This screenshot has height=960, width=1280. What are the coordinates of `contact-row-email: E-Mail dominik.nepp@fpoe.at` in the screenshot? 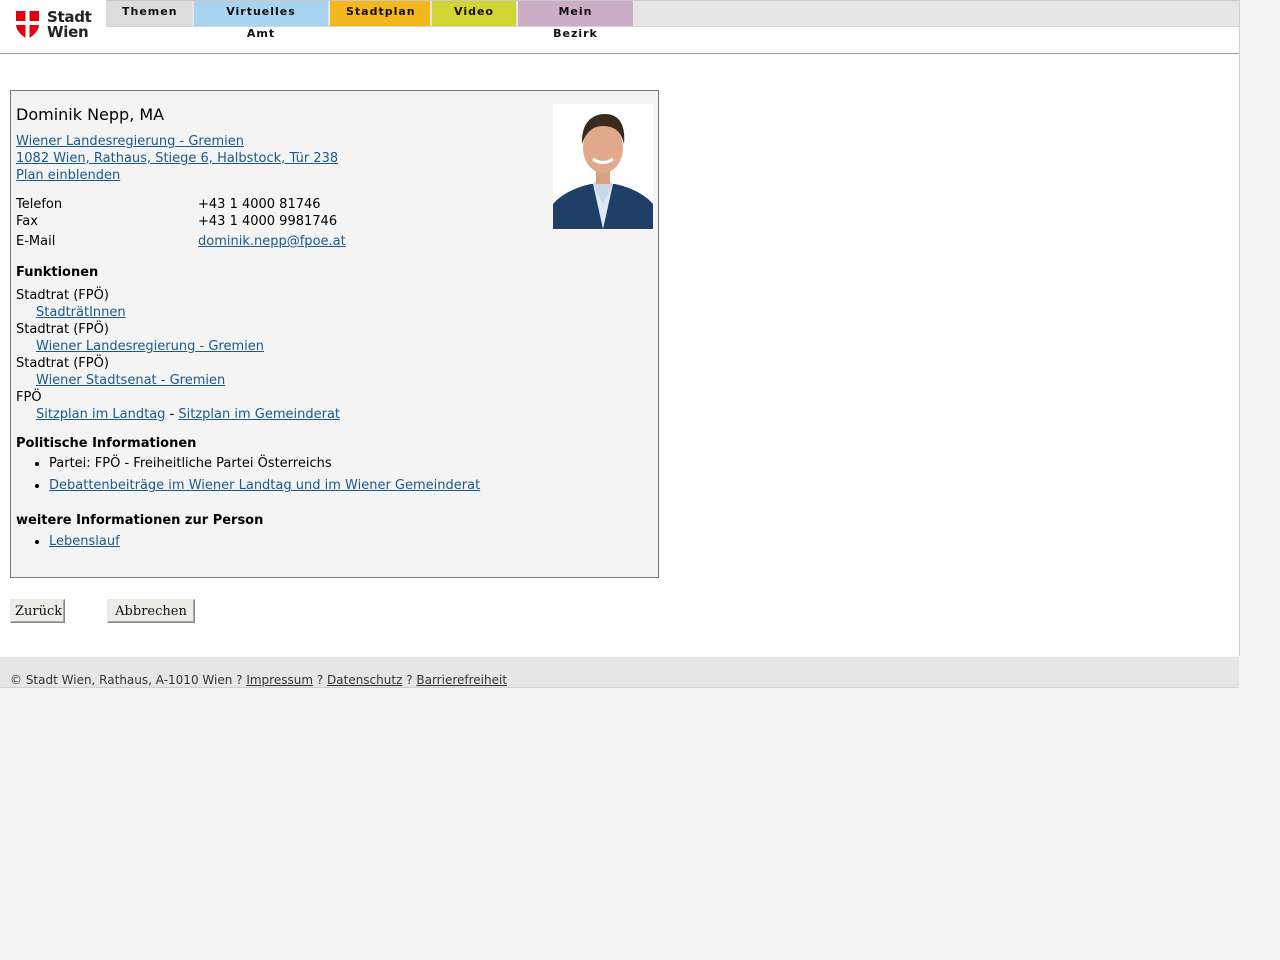 It's located at (181, 241).